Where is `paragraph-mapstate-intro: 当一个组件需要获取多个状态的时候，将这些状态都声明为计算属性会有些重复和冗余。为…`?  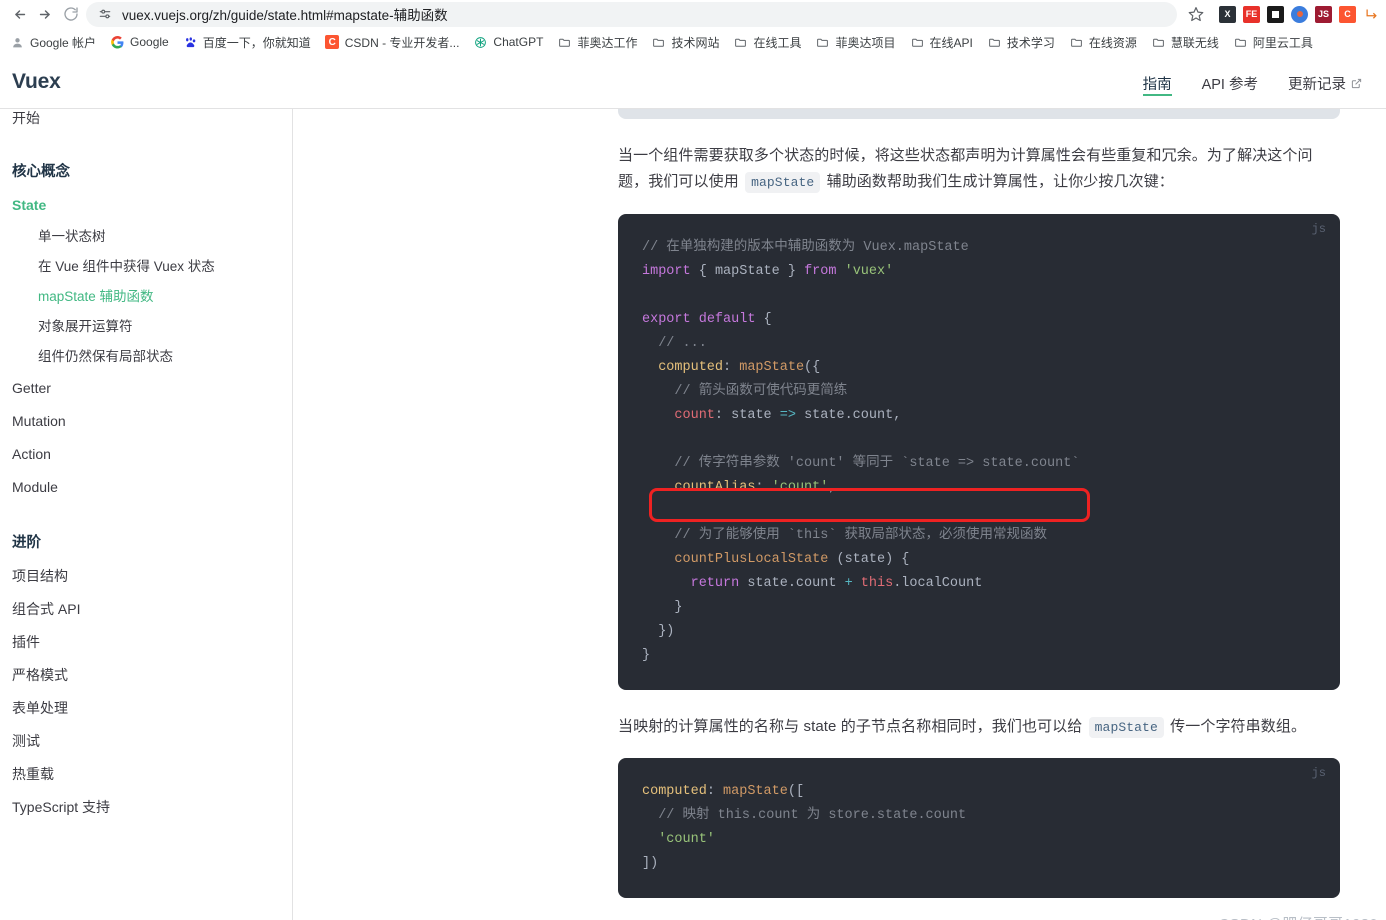
paragraph-mapstate-intro: 当一个组件需要获取多个状态的时候，将这些状态都声明为计算属性会有些重复和冗余。为… is located at coordinates (979, 169).